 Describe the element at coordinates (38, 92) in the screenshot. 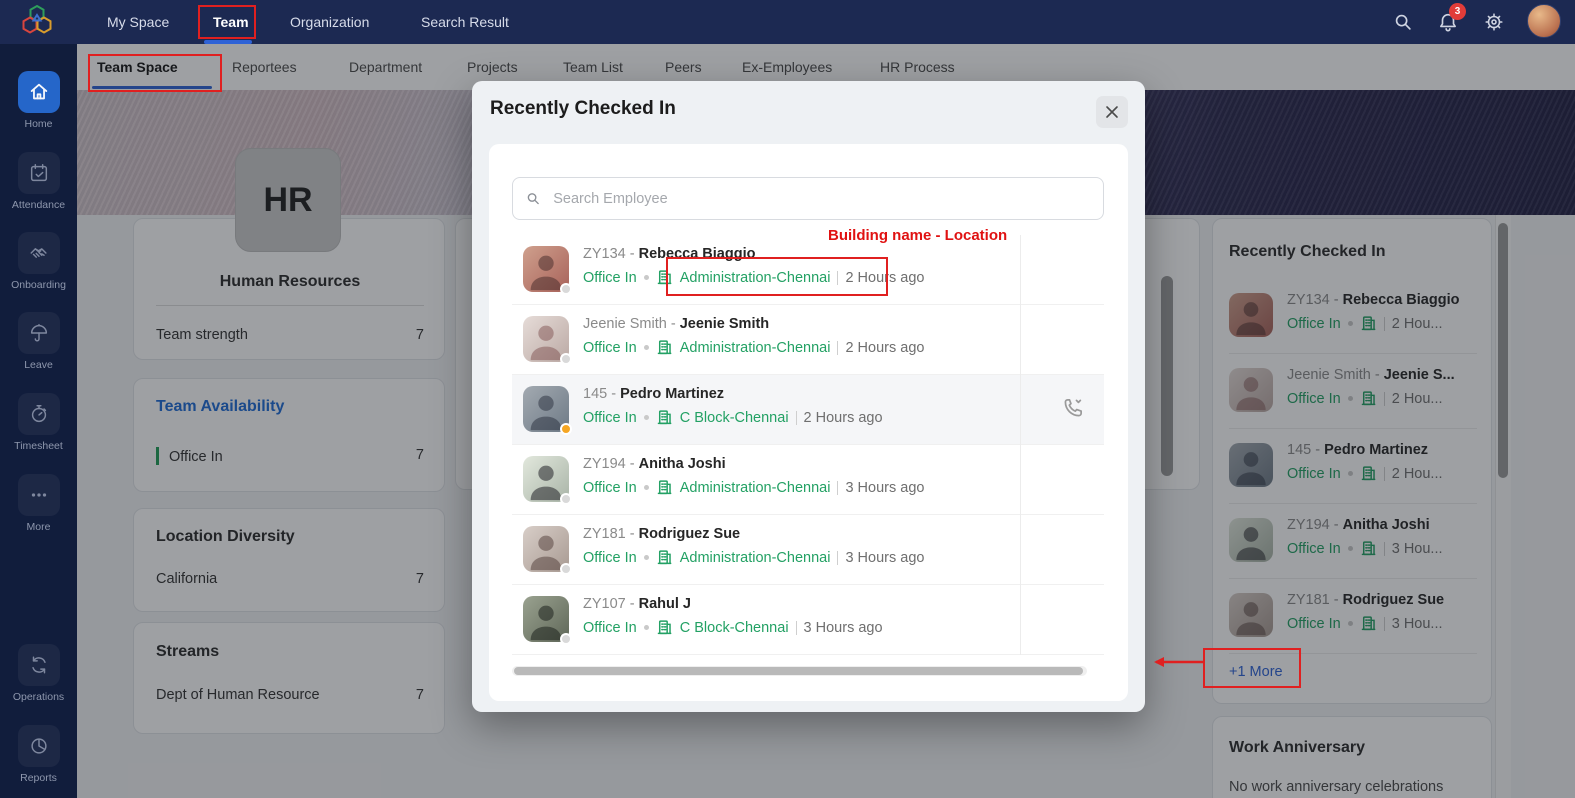

I see `home-icon` at that location.